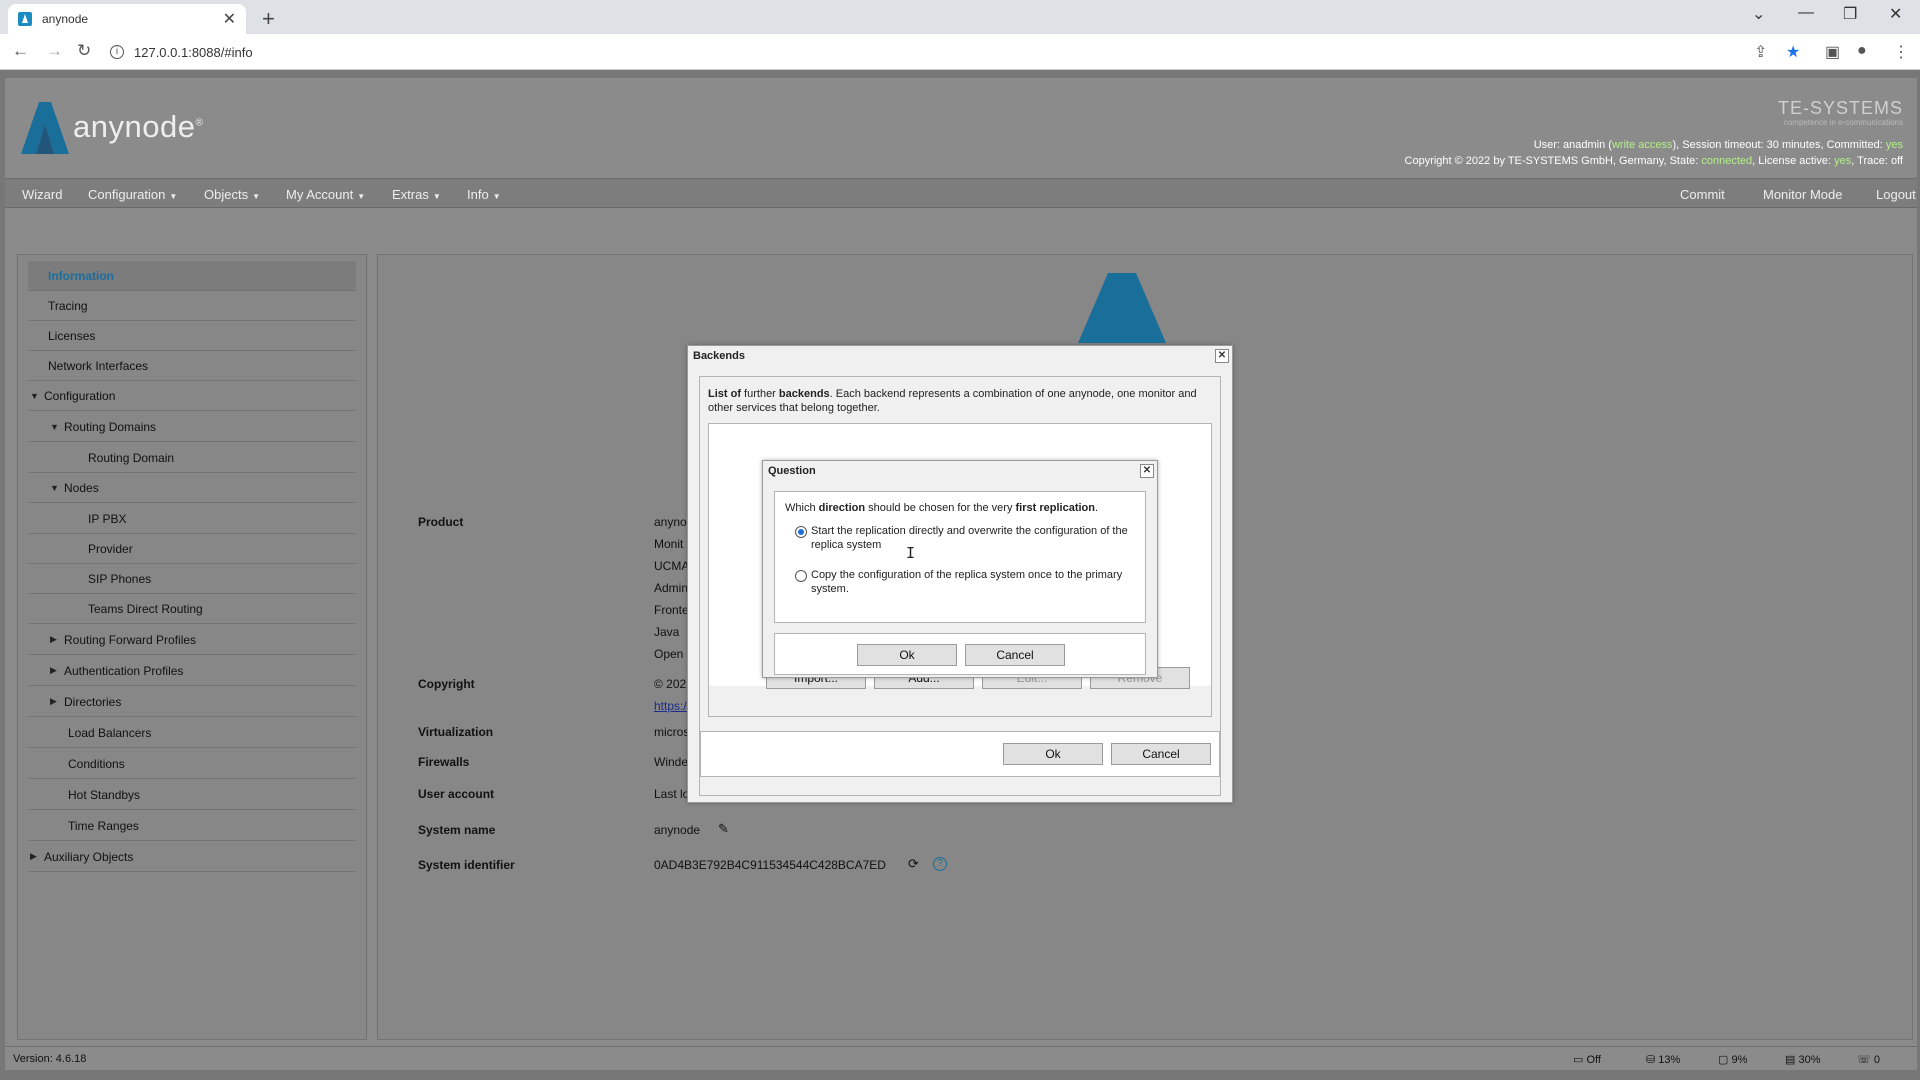 This screenshot has height=1080, width=1920. What do you see at coordinates (913, 864) in the screenshot?
I see `refresh-icon: ⟳` at bounding box center [913, 864].